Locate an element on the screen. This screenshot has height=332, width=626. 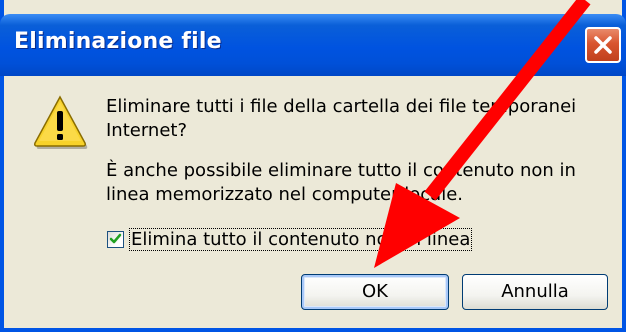
close-button is located at coordinates (603, 45).